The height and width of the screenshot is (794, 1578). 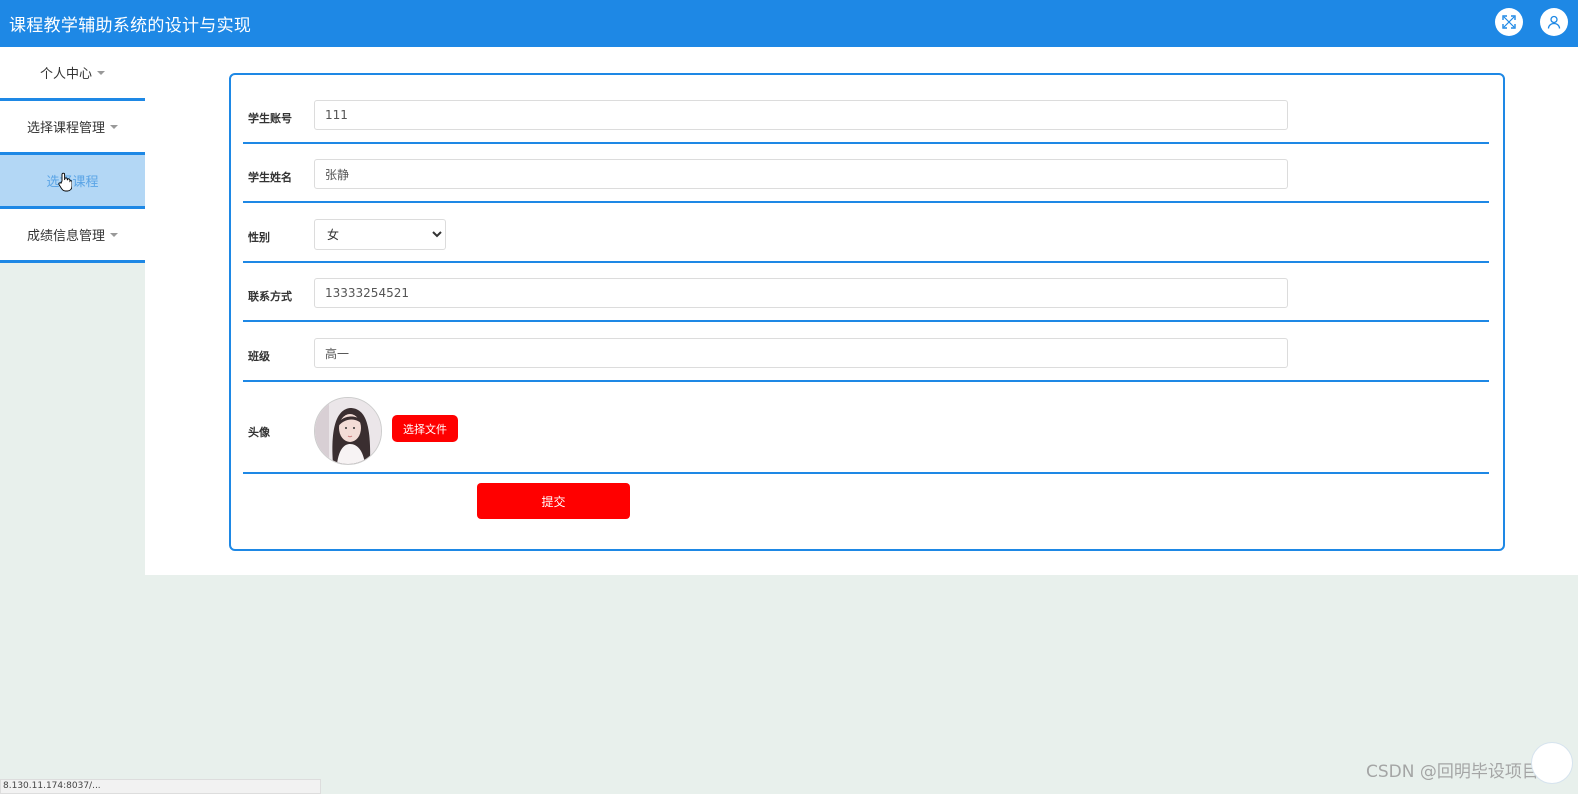 I want to click on phone-label: 联系方式, so click(x=270, y=296).